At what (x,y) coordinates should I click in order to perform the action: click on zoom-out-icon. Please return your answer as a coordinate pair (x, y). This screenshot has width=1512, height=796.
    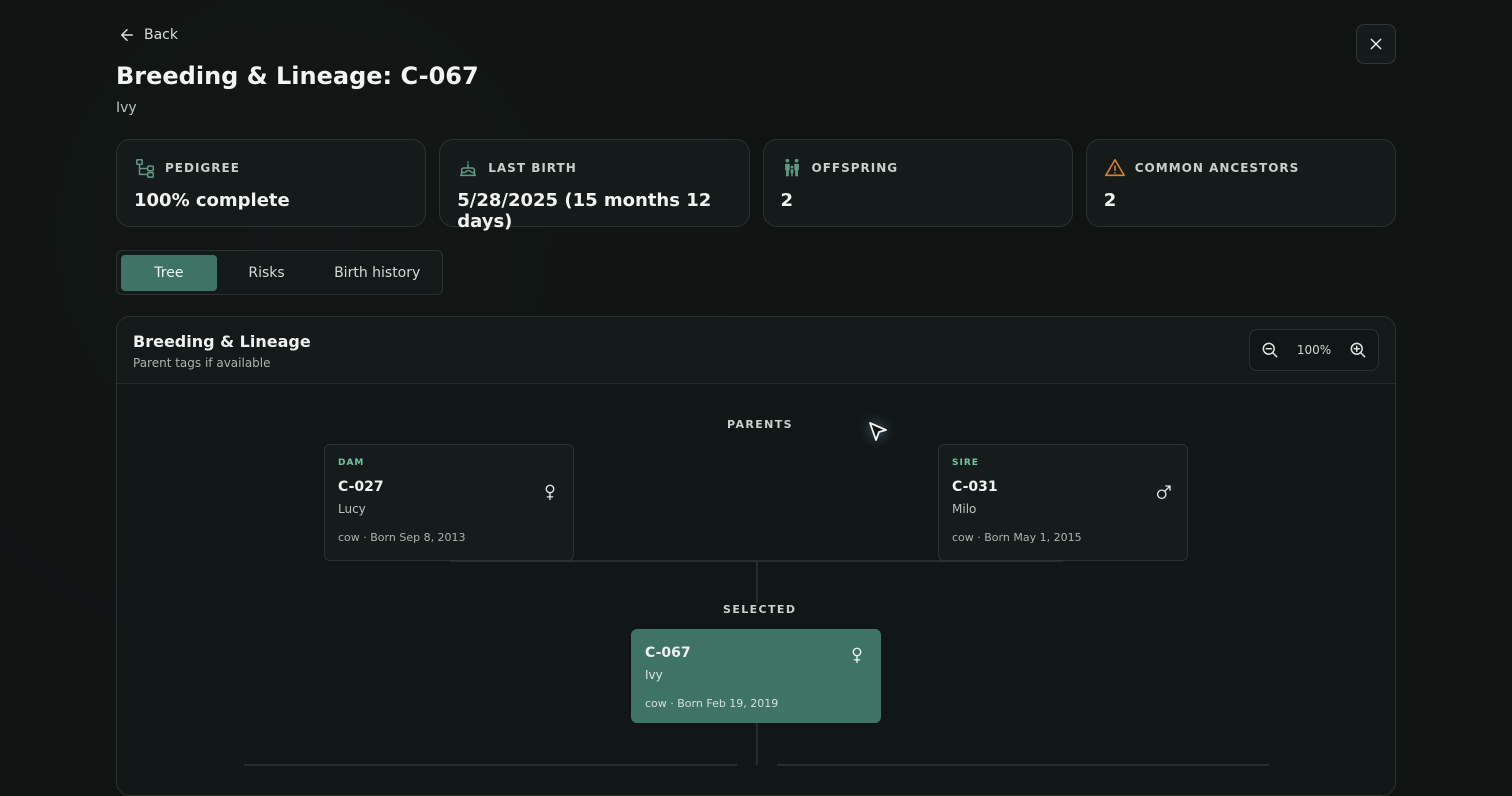
    Looking at the image, I should click on (1270, 350).